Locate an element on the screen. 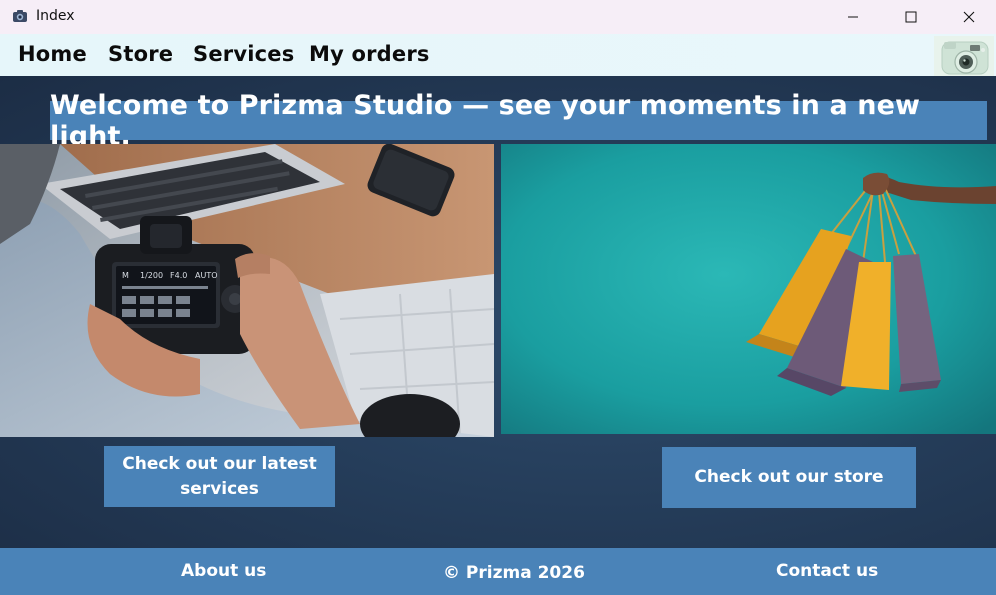 The image size is (996, 595). footer: About us © Prizma 2026 Contact us is located at coordinates (498, 571).